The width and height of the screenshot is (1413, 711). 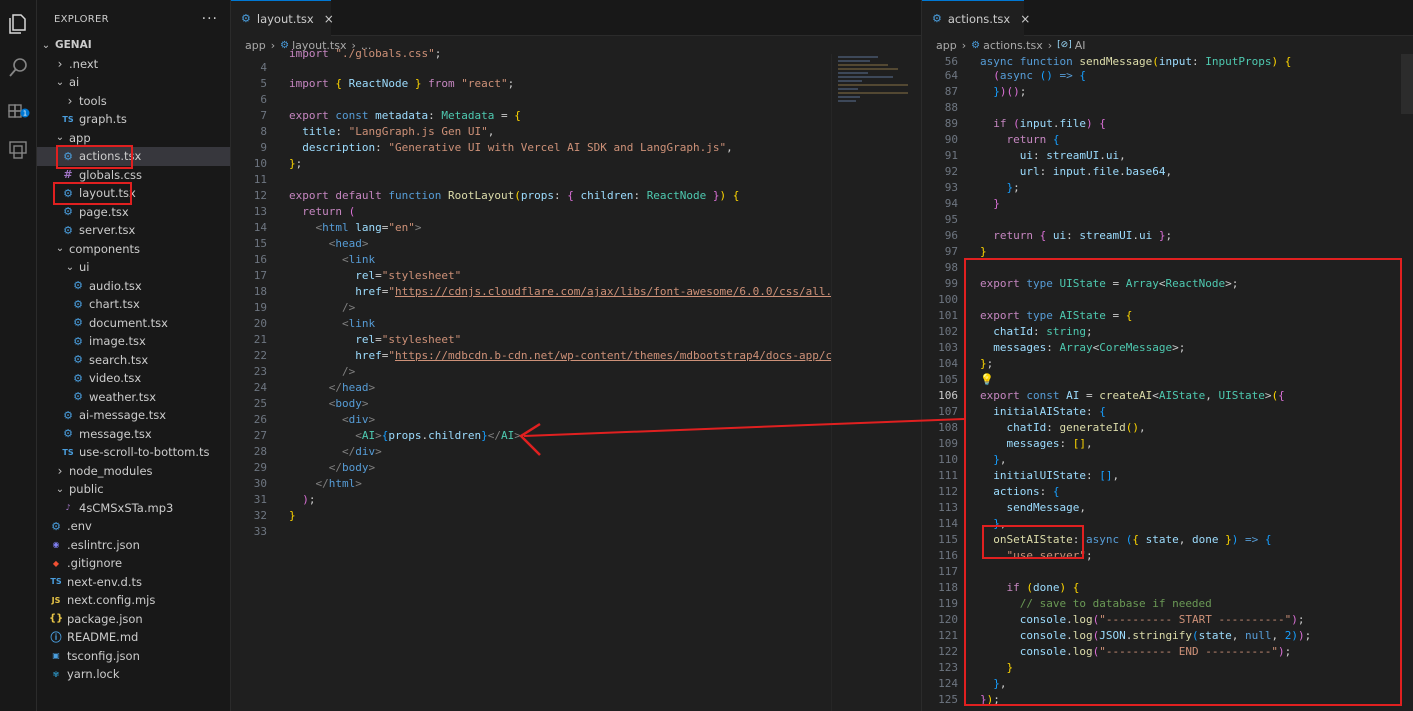 I want to click on annotation-box-onsetaistate, so click(x=1033, y=542).